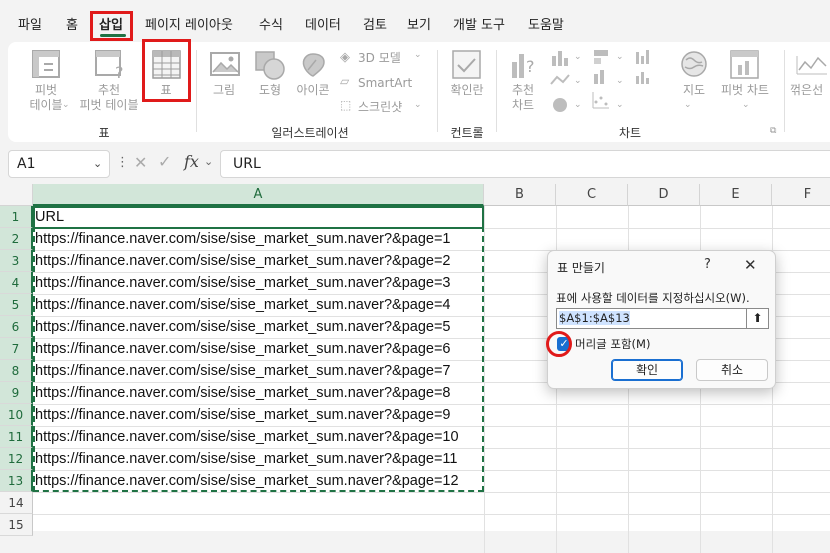 This screenshot has height=553, width=830. What do you see at coordinates (16, 195) in the screenshot?
I see `select-all-corner` at bounding box center [16, 195].